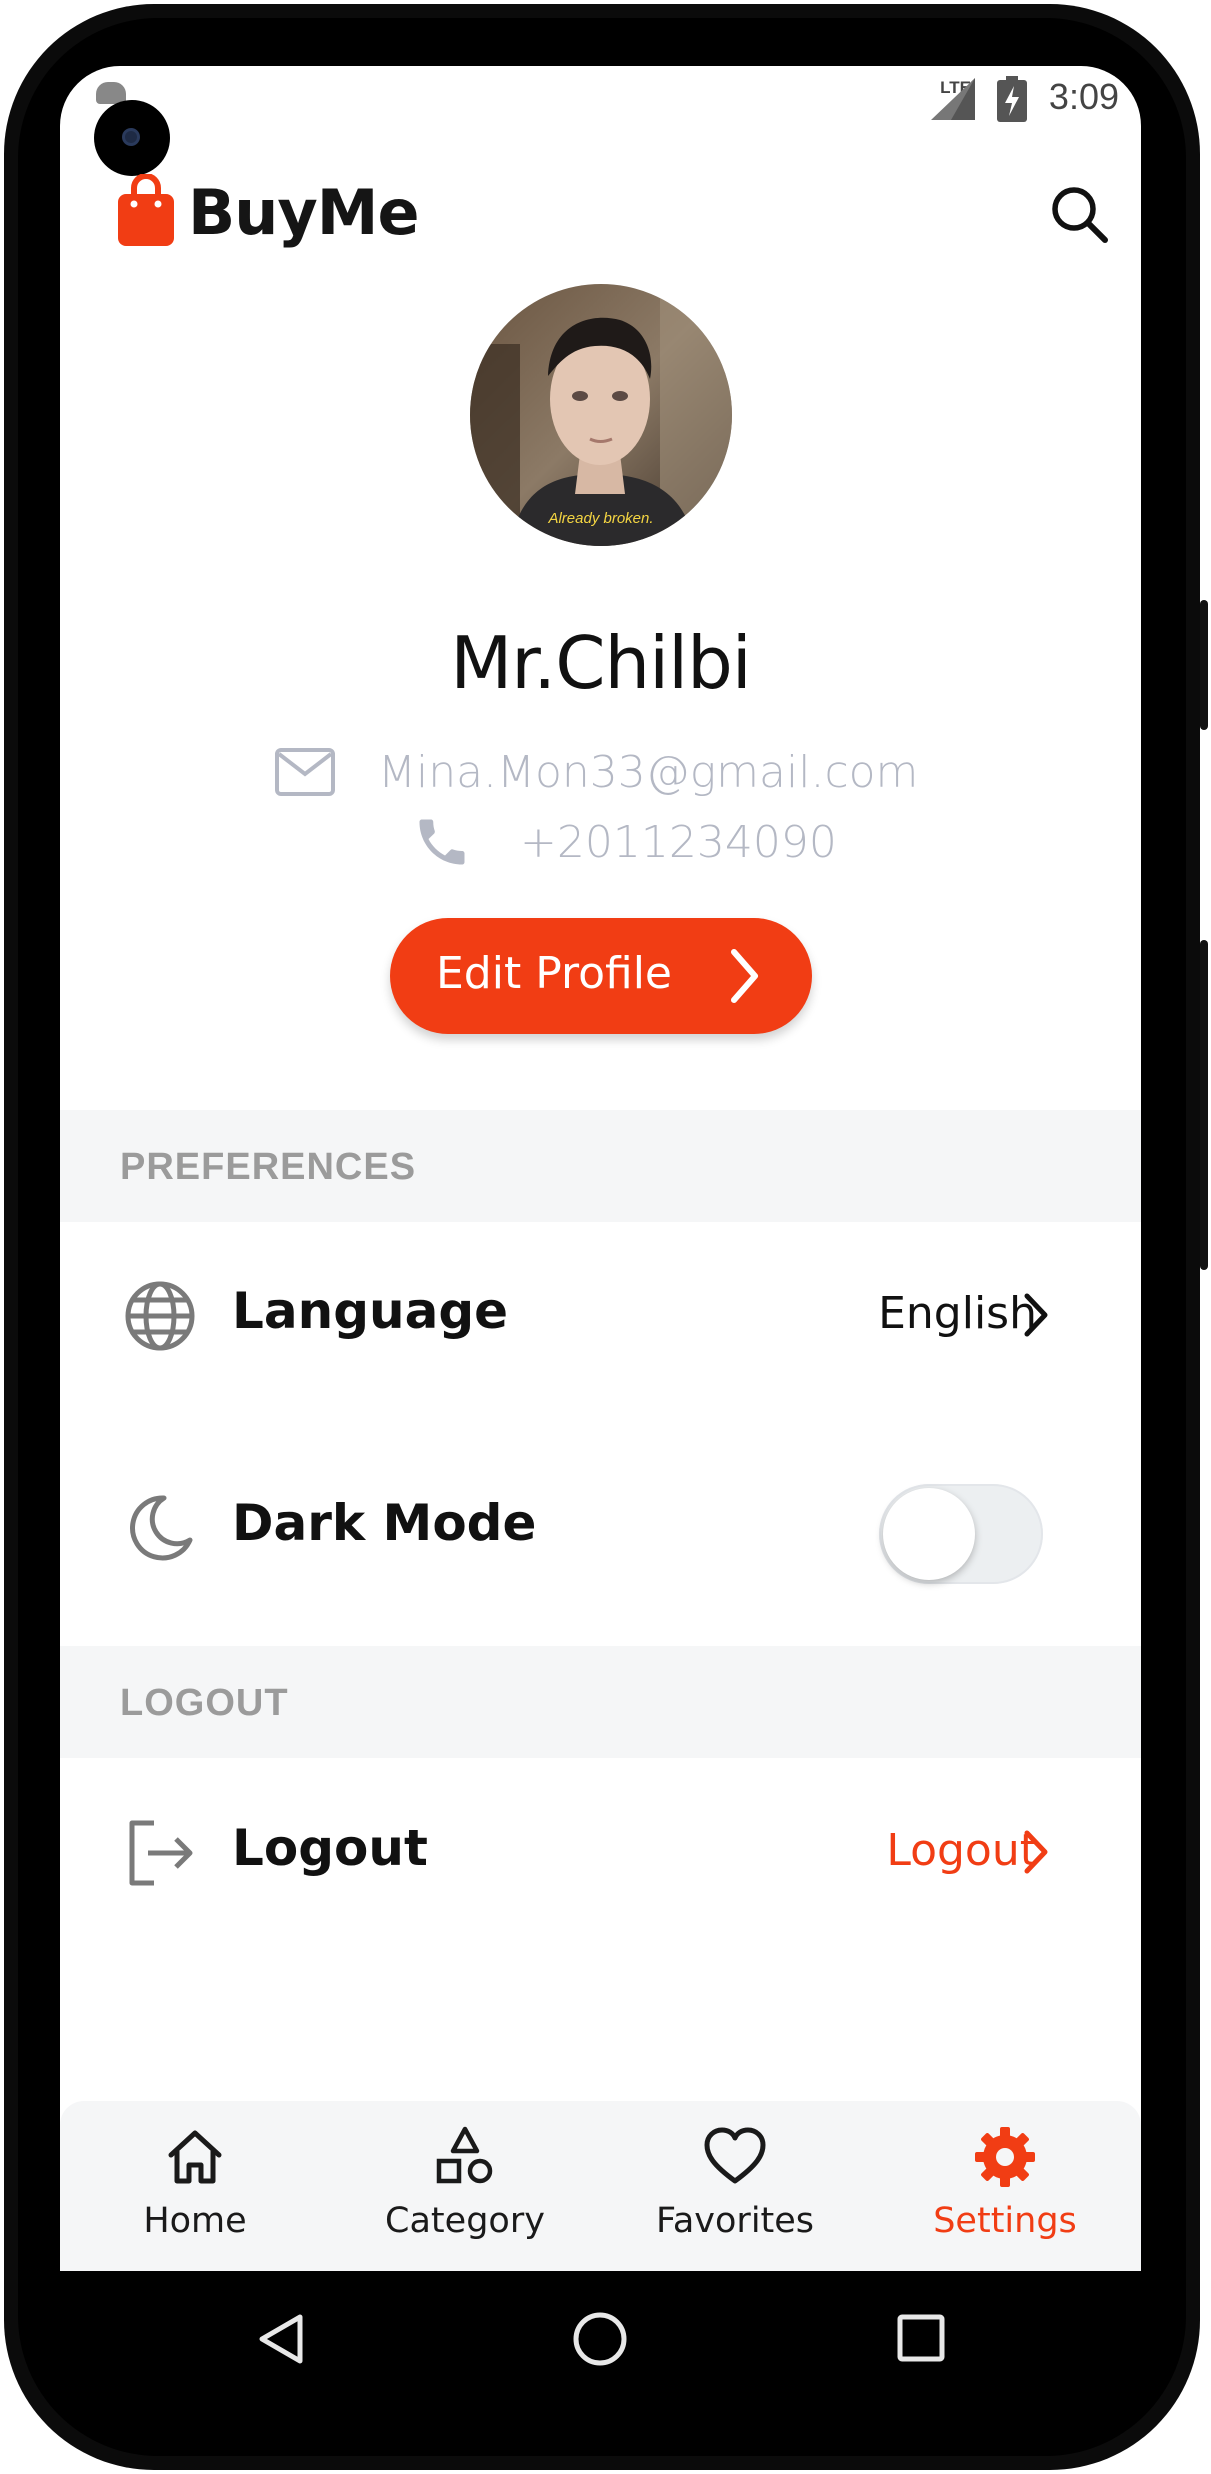 The image size is (1211, 2474). I want to click on volume-button, so click(1204, 665).